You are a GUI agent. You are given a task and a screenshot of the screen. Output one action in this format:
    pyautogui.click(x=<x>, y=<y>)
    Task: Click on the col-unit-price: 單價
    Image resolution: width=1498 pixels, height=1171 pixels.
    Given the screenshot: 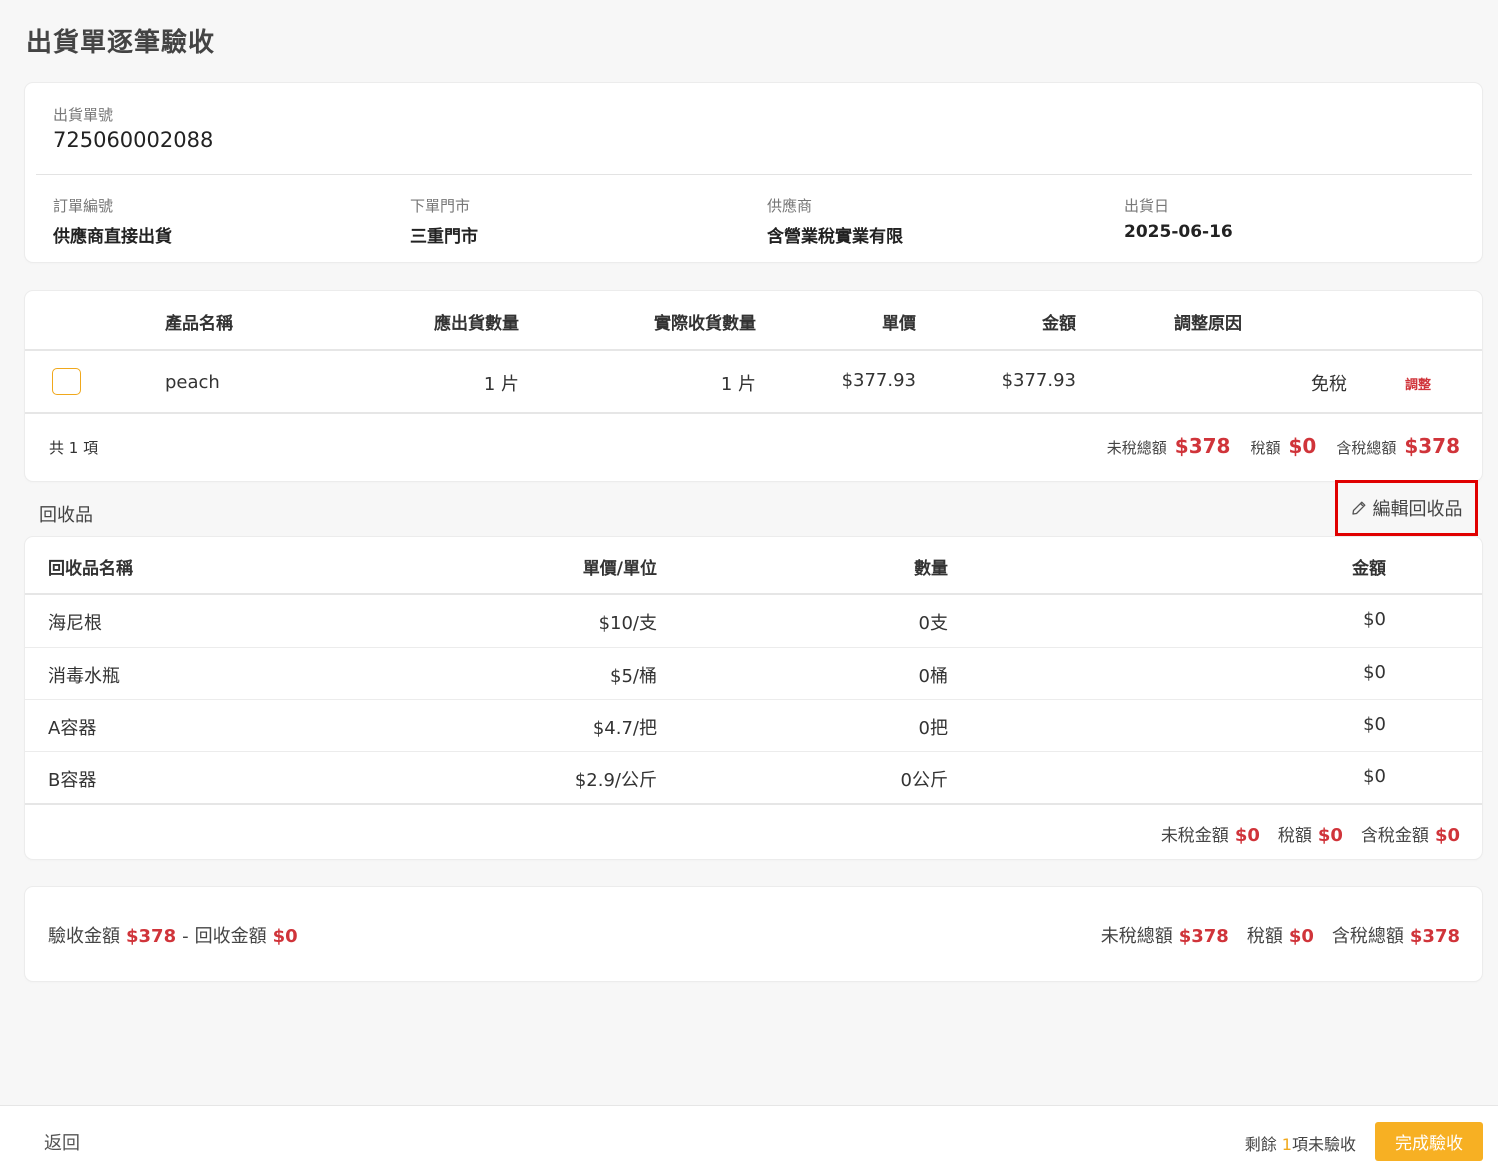 What is the action you would take?
    pyautogui.click(x=899, y=324)
    